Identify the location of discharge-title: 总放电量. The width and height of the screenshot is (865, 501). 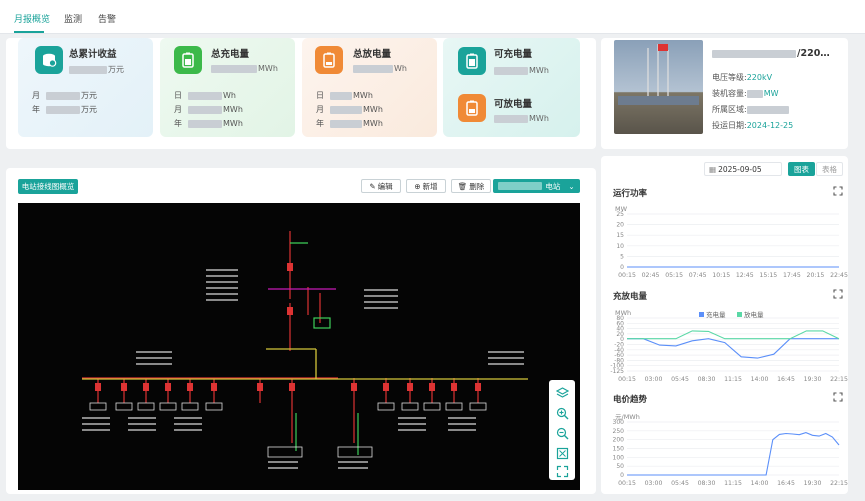
(372, 54).